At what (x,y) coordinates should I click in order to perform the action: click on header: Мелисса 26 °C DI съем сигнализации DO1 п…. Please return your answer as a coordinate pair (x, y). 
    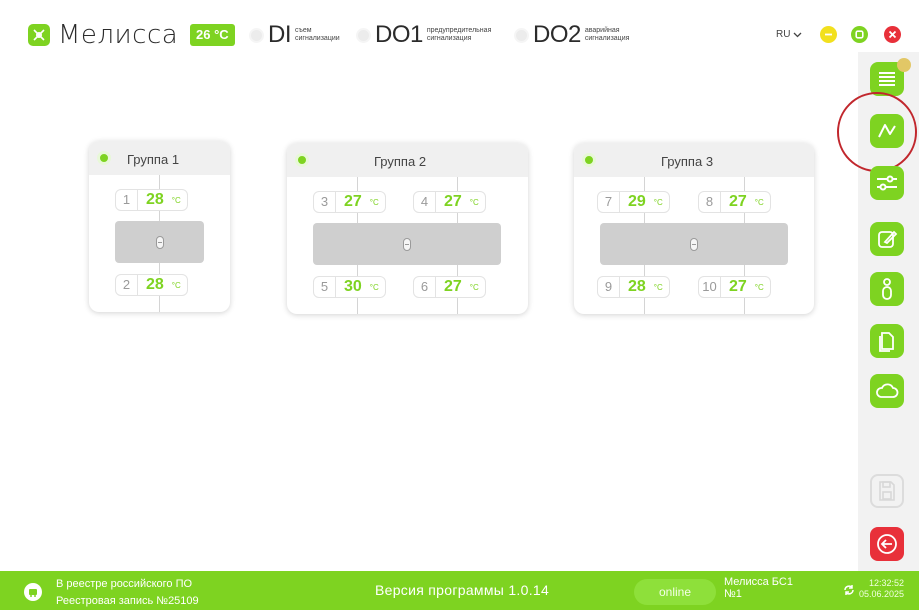
    Looking at the image, I should click on (459, 32).